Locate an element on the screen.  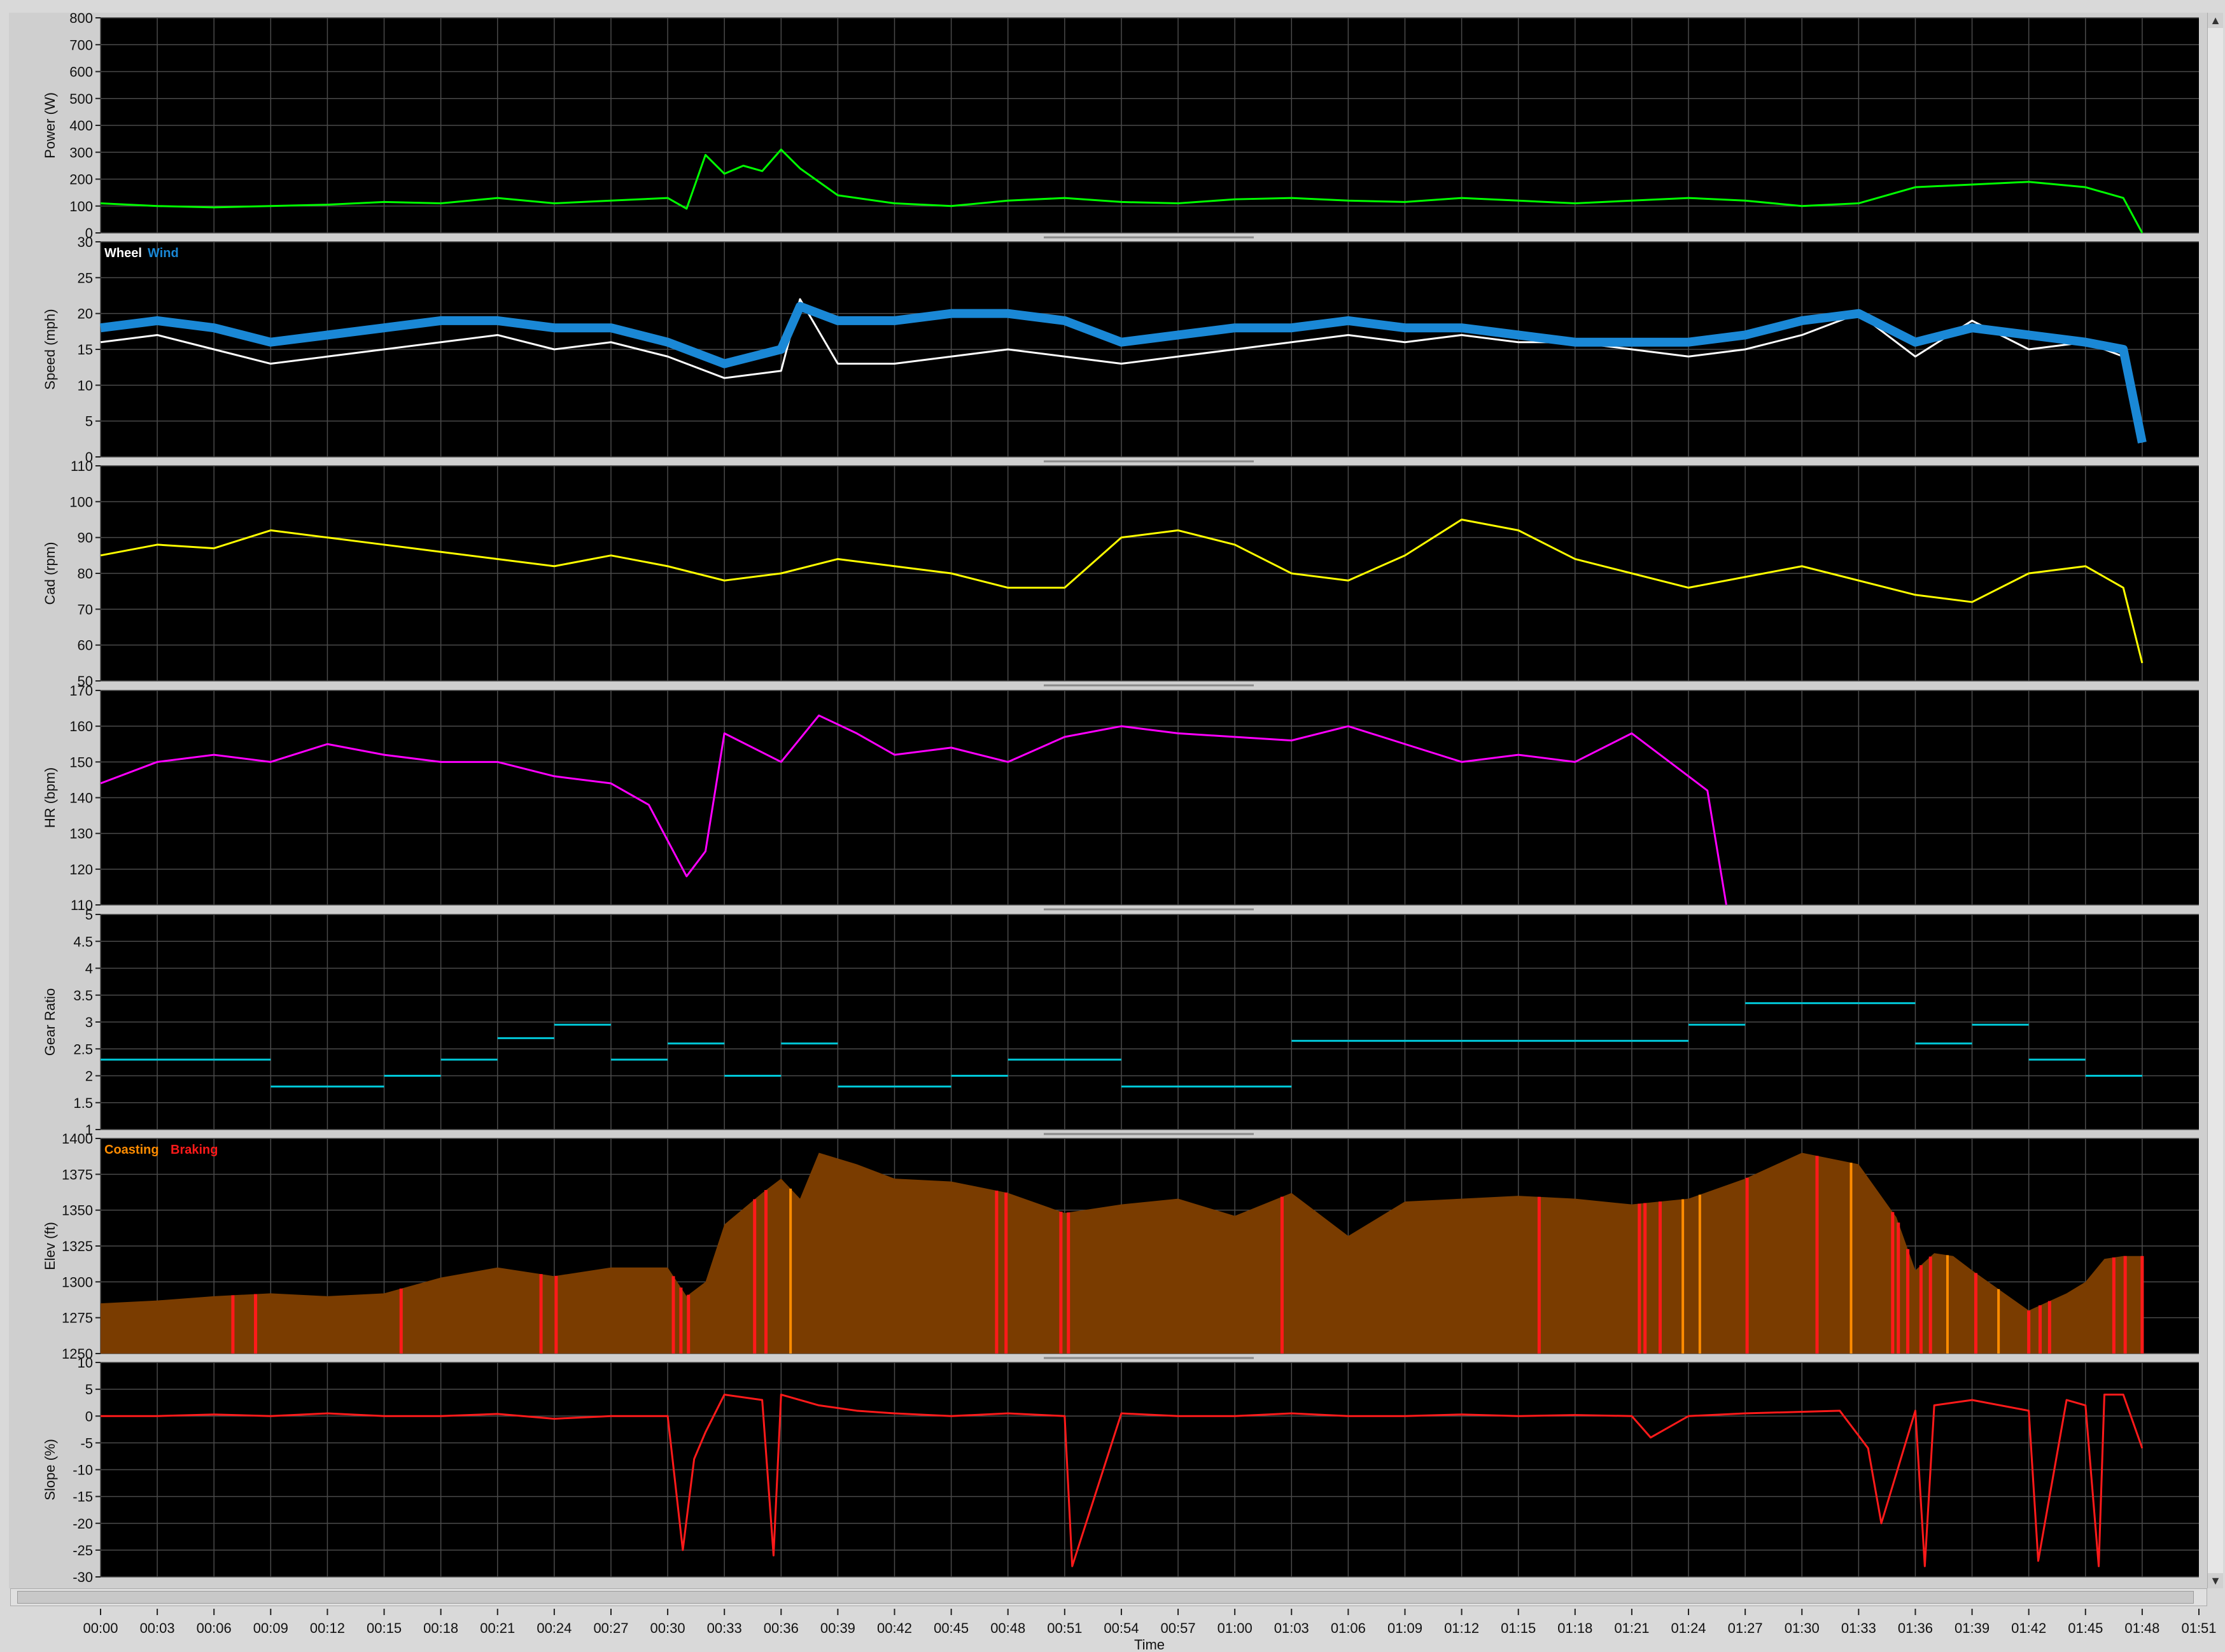
y-axis-label: Power (W) is located at coordinates (50, 125).